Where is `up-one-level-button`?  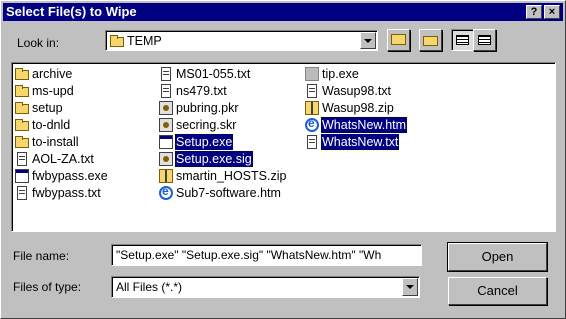 up-one-level-button is located at coordinates (398, 40).